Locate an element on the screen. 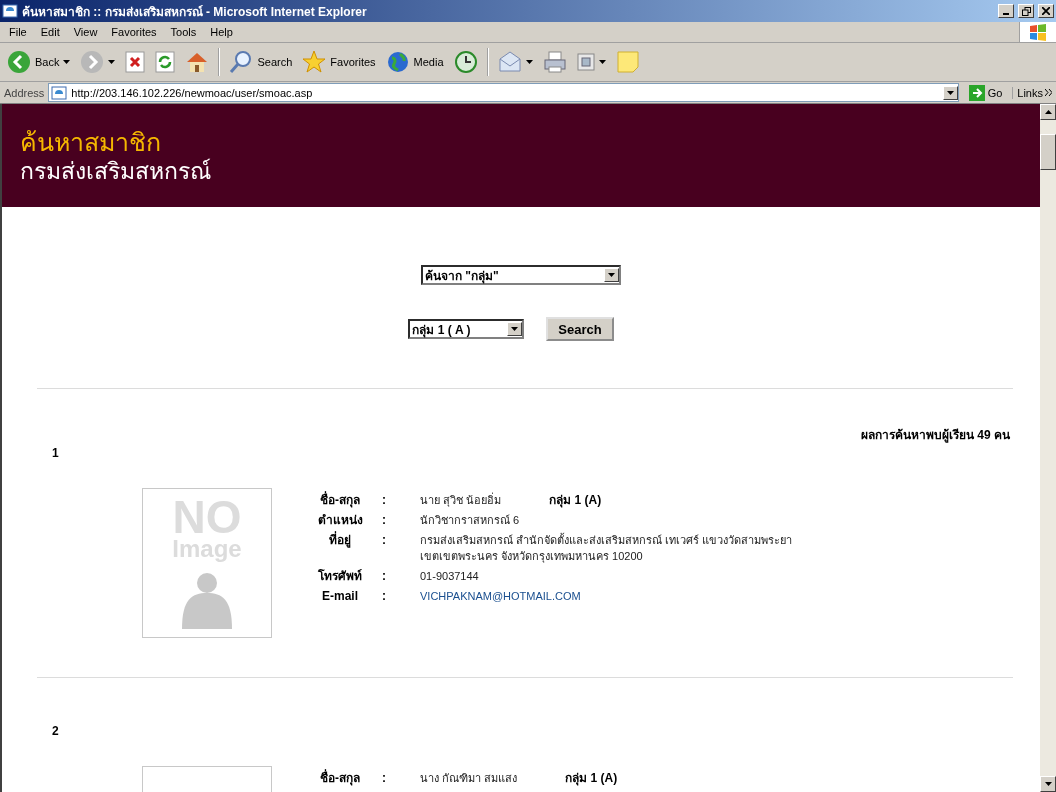  field-value: นาย สุวิช น้อยอิ่ม is located at coordinates (461, 500).